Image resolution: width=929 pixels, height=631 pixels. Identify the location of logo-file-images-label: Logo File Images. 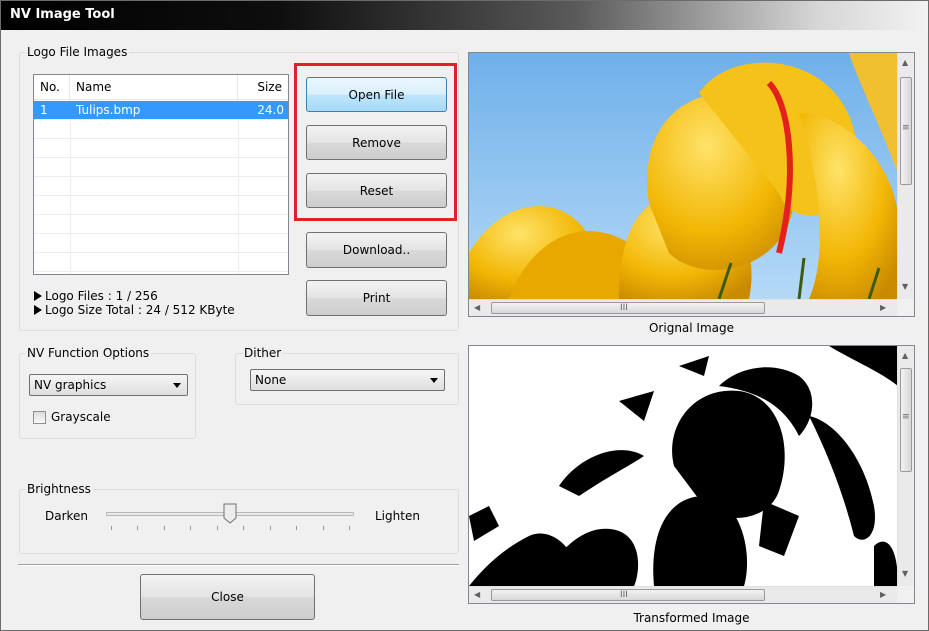
(77, 52).